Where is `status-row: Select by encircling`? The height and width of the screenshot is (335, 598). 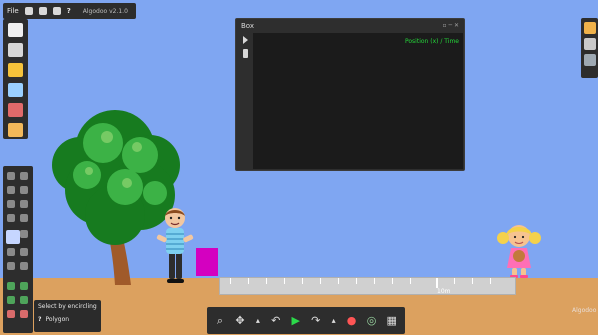 status-row: Select by encircling is located at coordinates (67, 306).